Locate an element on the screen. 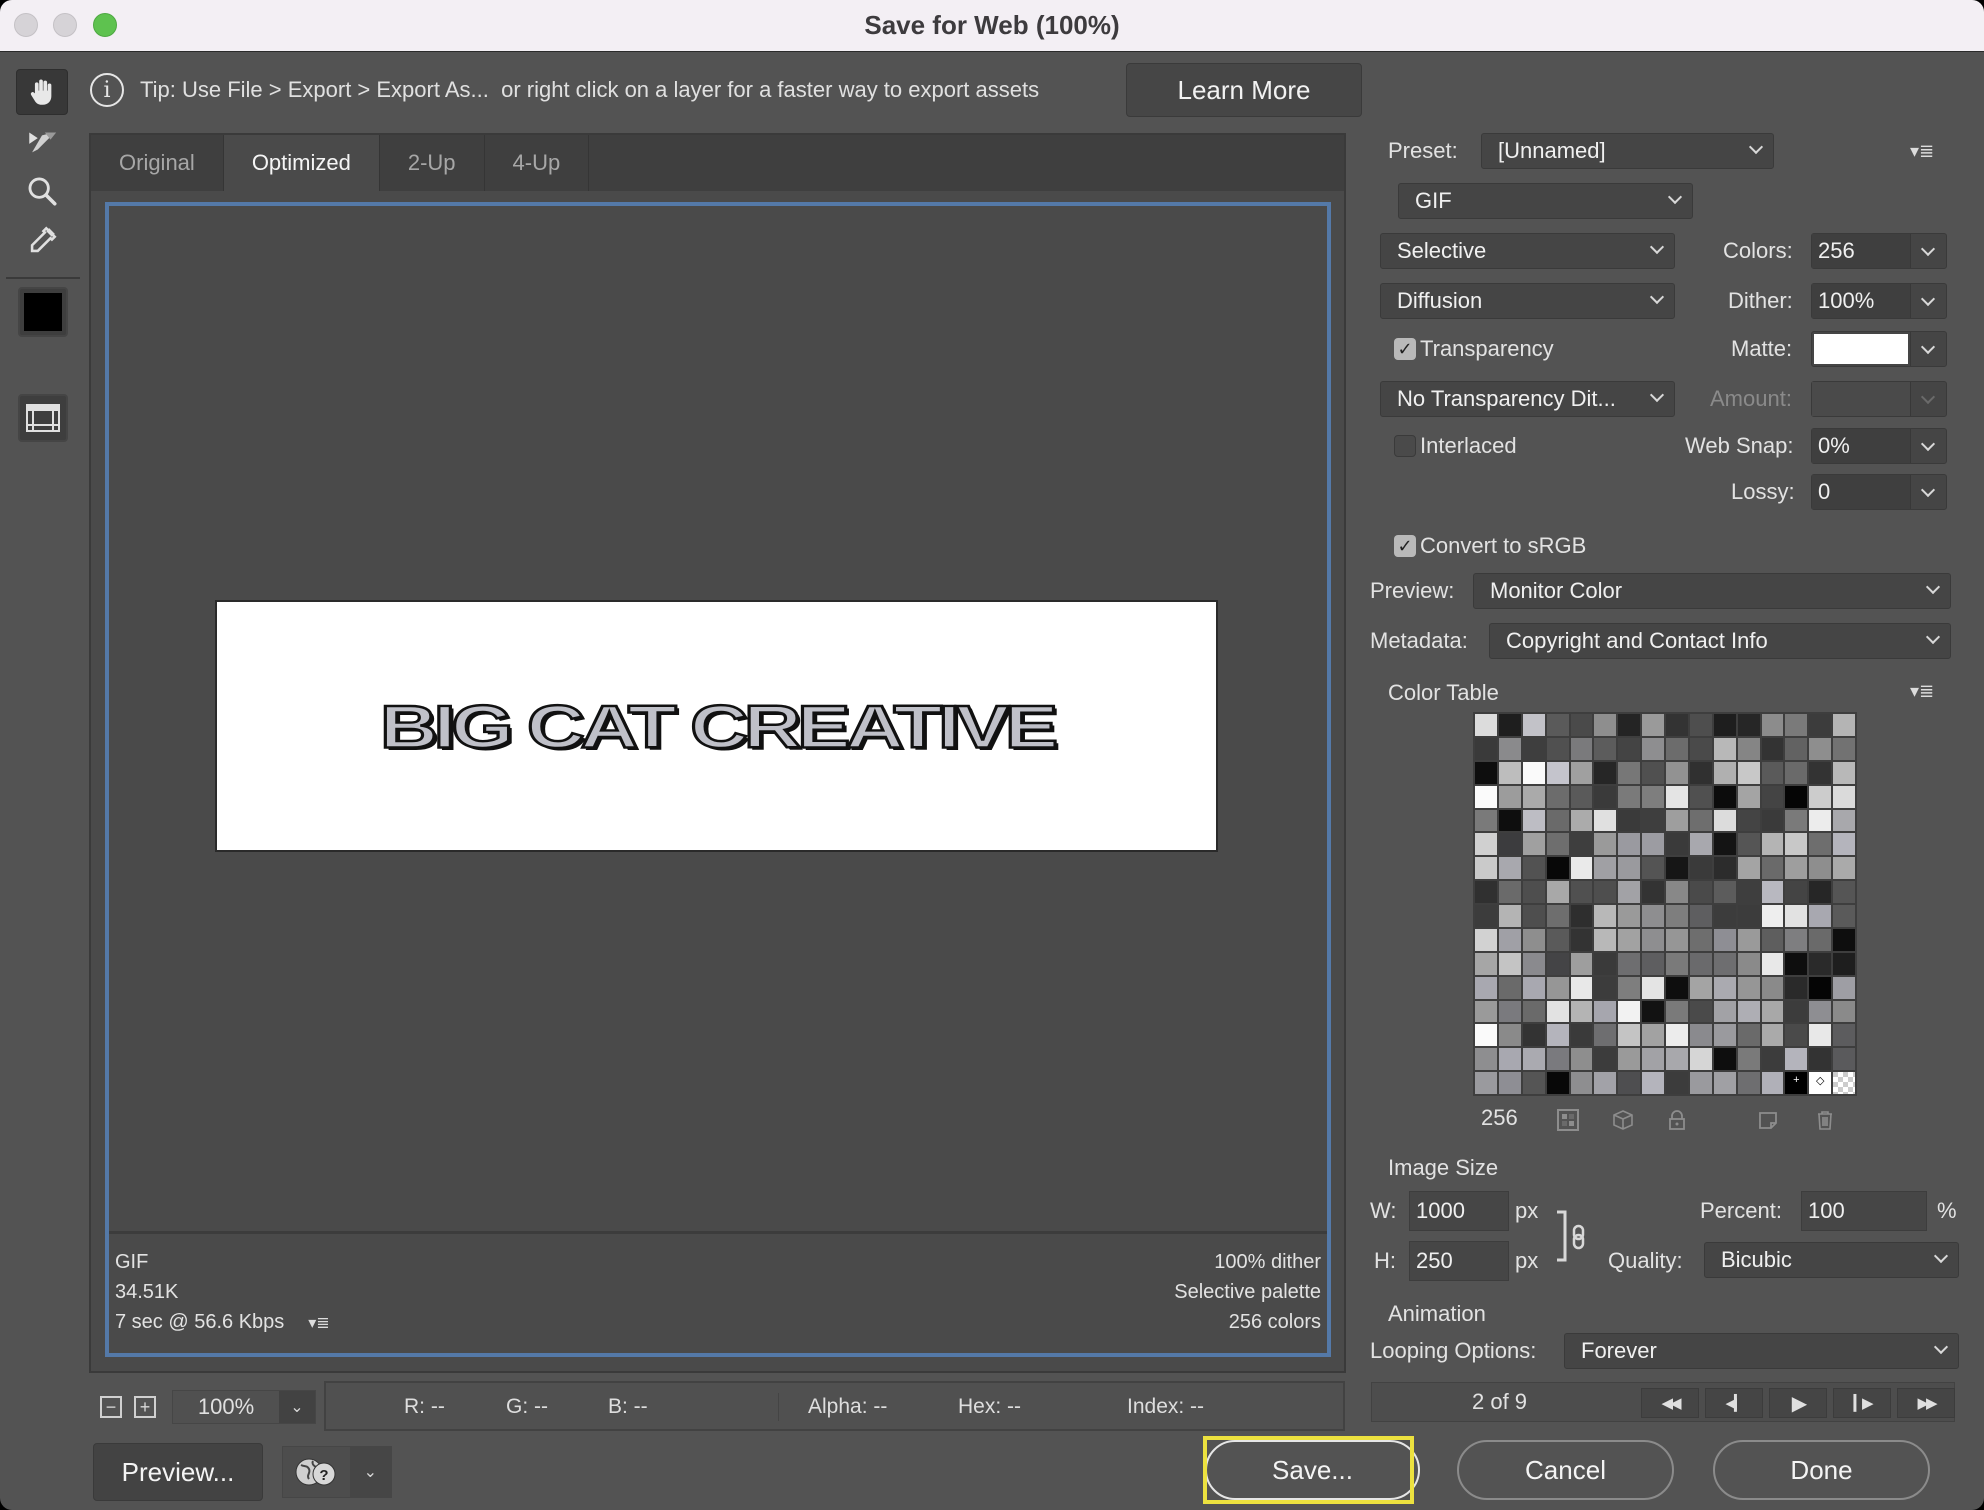 Image resolution: width=1984 pixels, height=1510 pixels. constrain-proportions-icon is located at coordinates (1575, 1238).